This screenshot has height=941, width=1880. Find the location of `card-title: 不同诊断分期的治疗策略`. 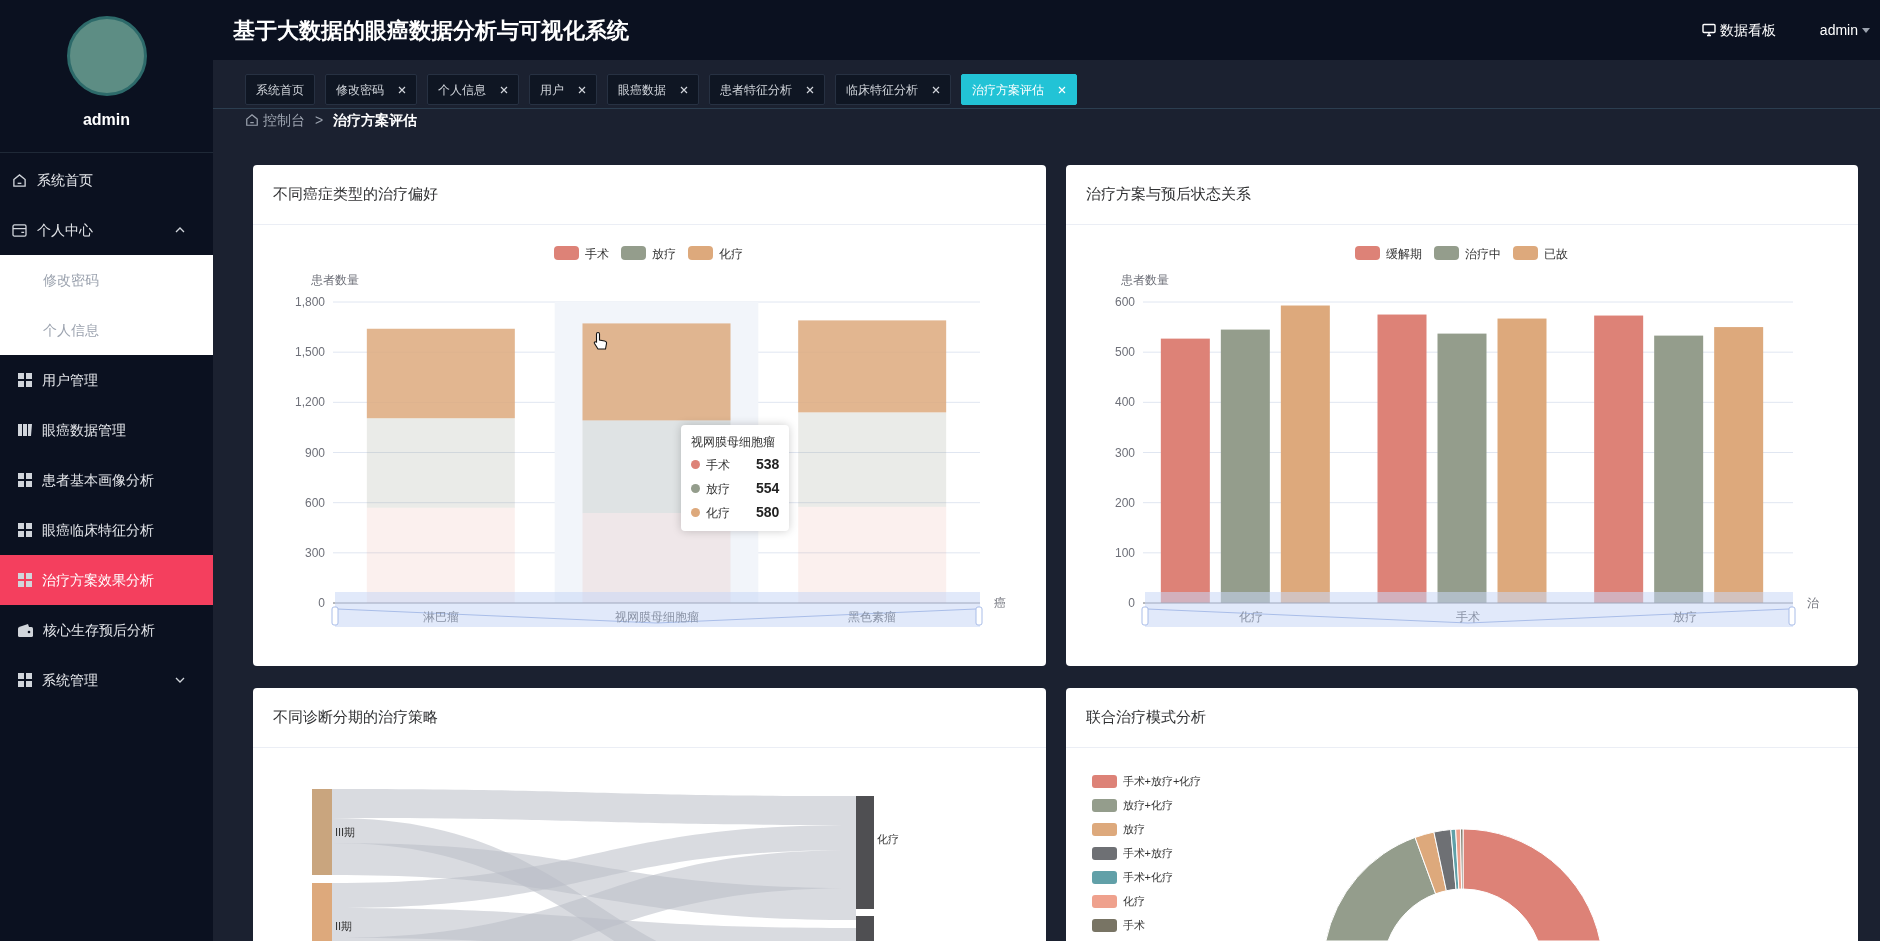

card-title: 不同诊断分期的治疗策略 is located at coordinates (355, 717).